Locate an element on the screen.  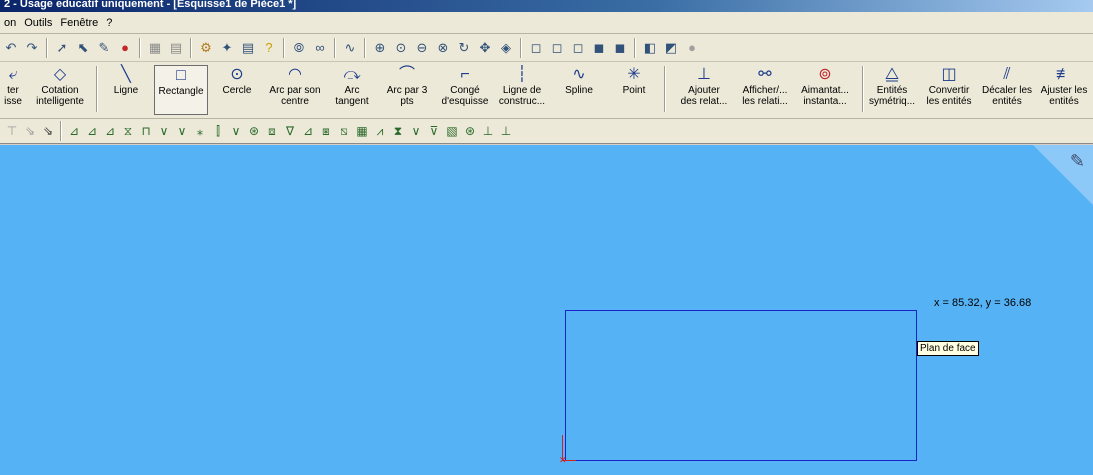
shaded-edges-icon: ◼ is located at coordinates (599, 48).